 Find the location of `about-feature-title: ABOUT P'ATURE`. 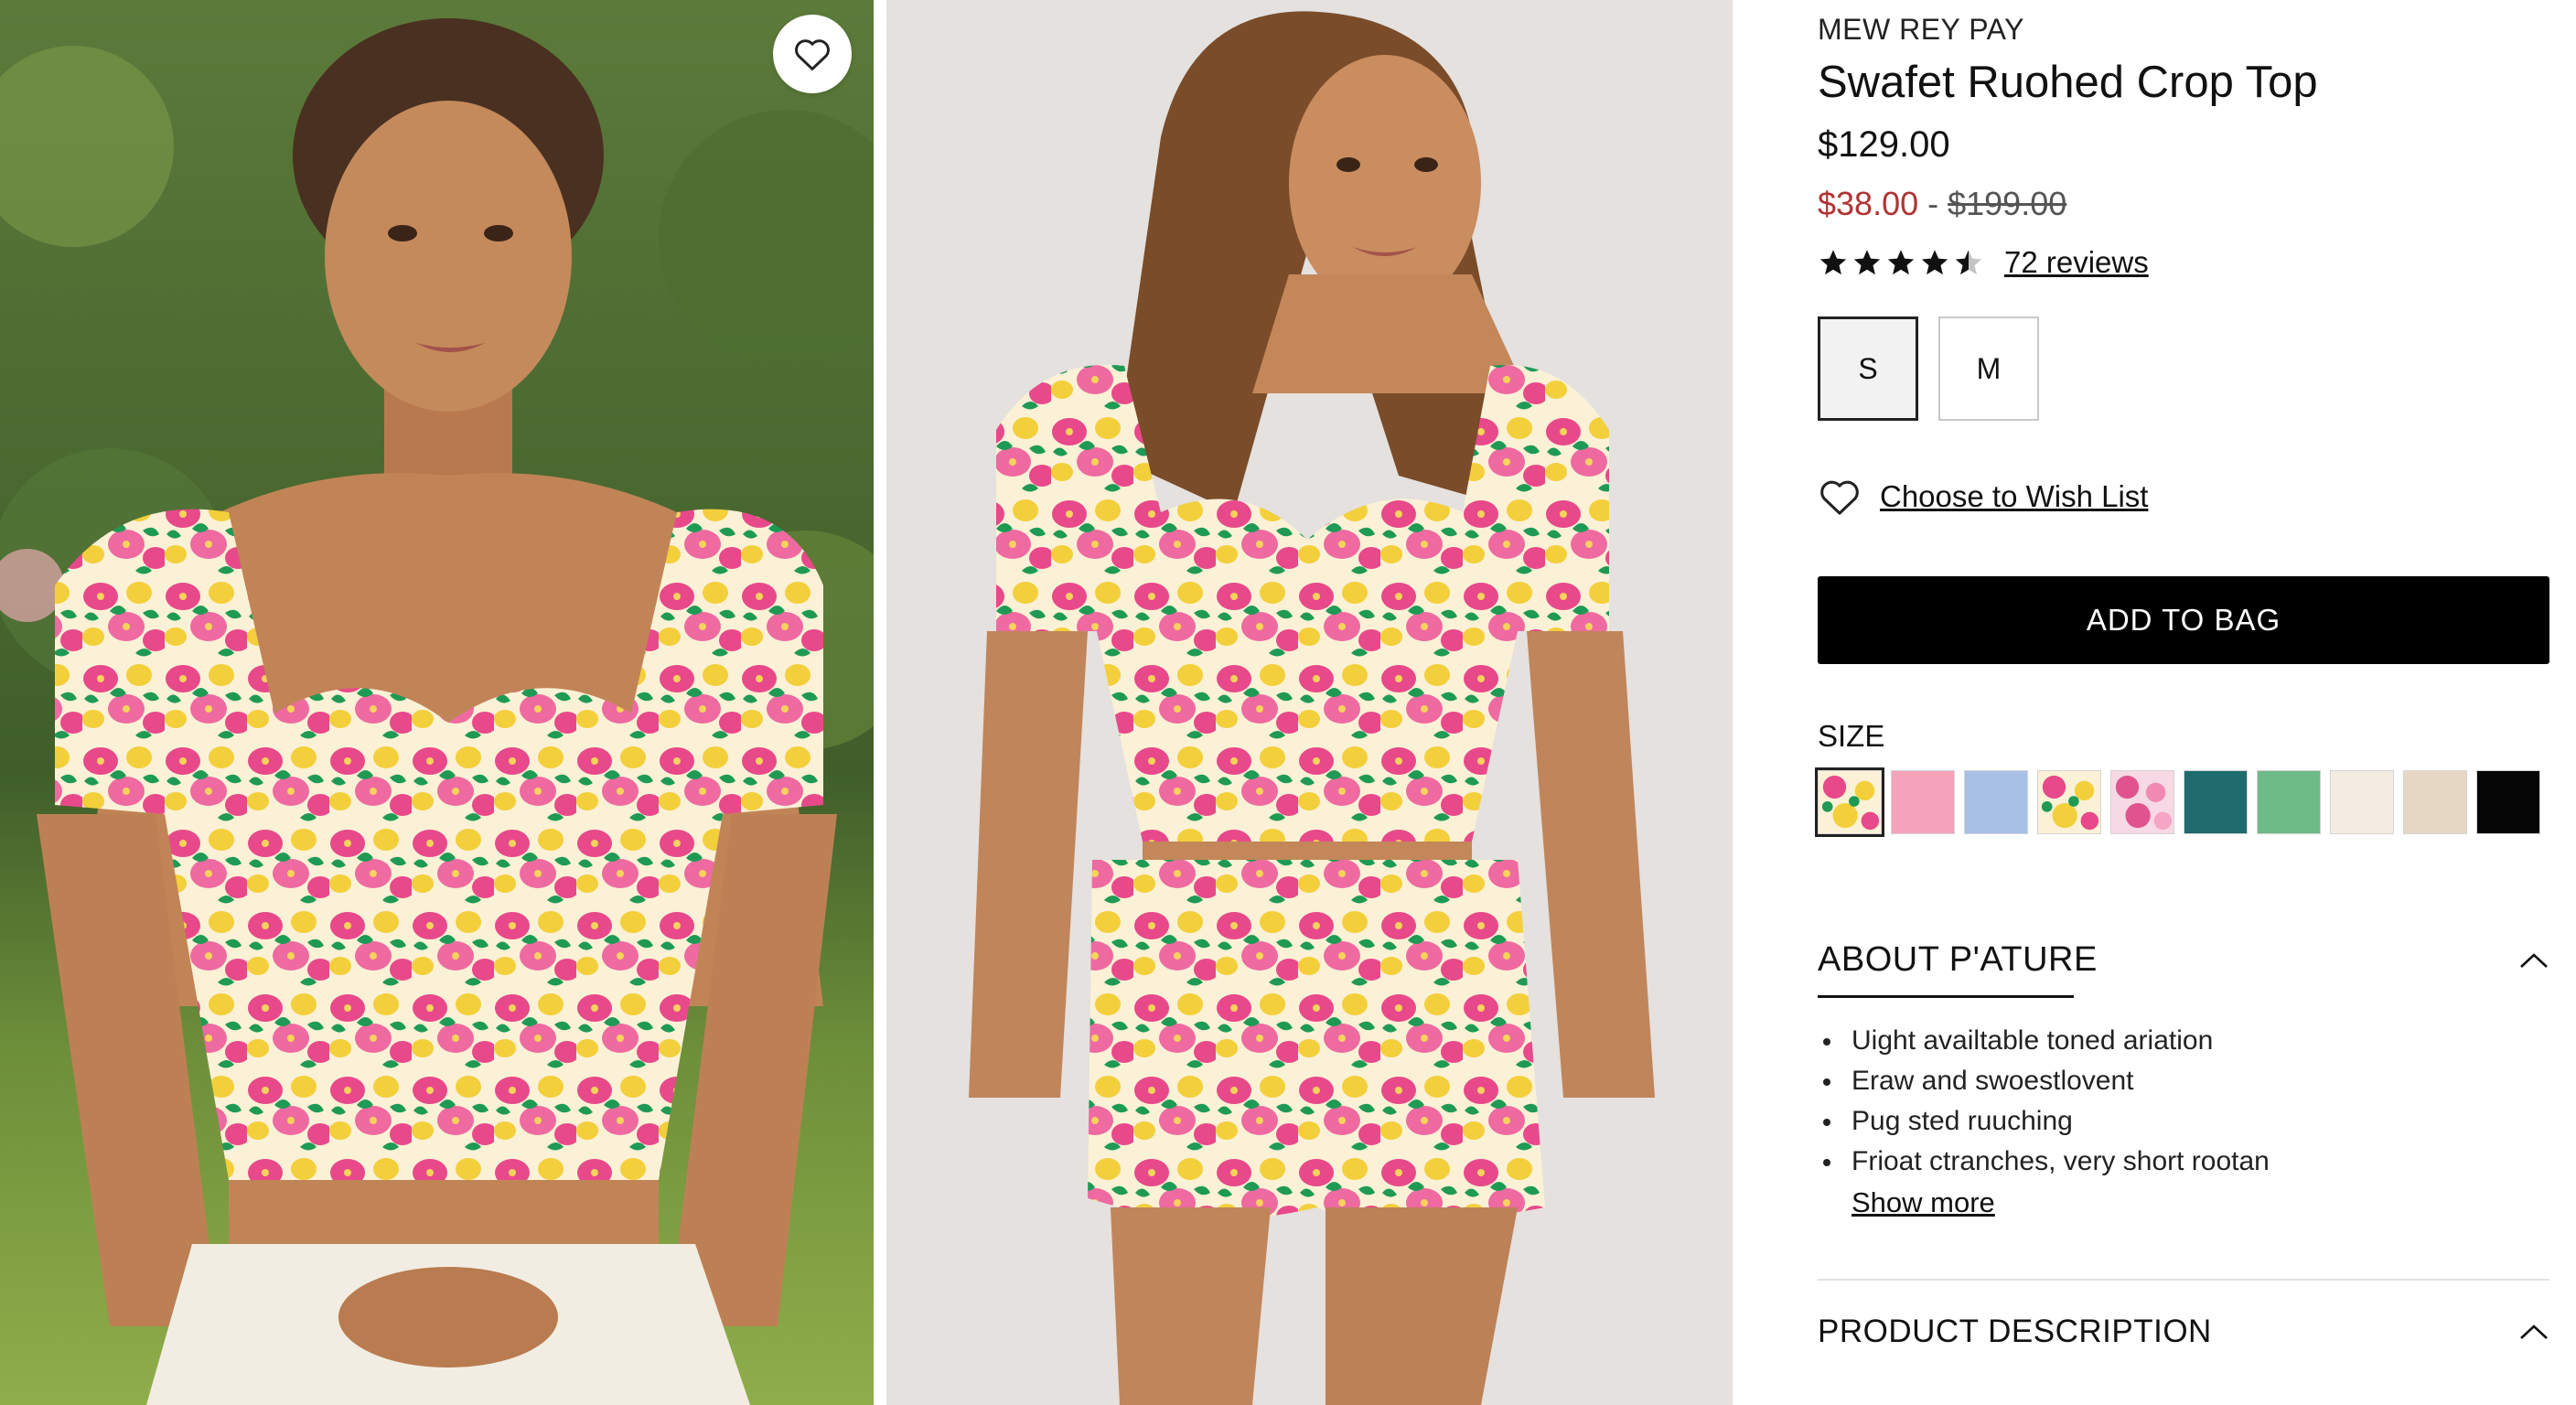

about-feature-title: ABOUT P'ATURE is located at coordinates (1958, 959).